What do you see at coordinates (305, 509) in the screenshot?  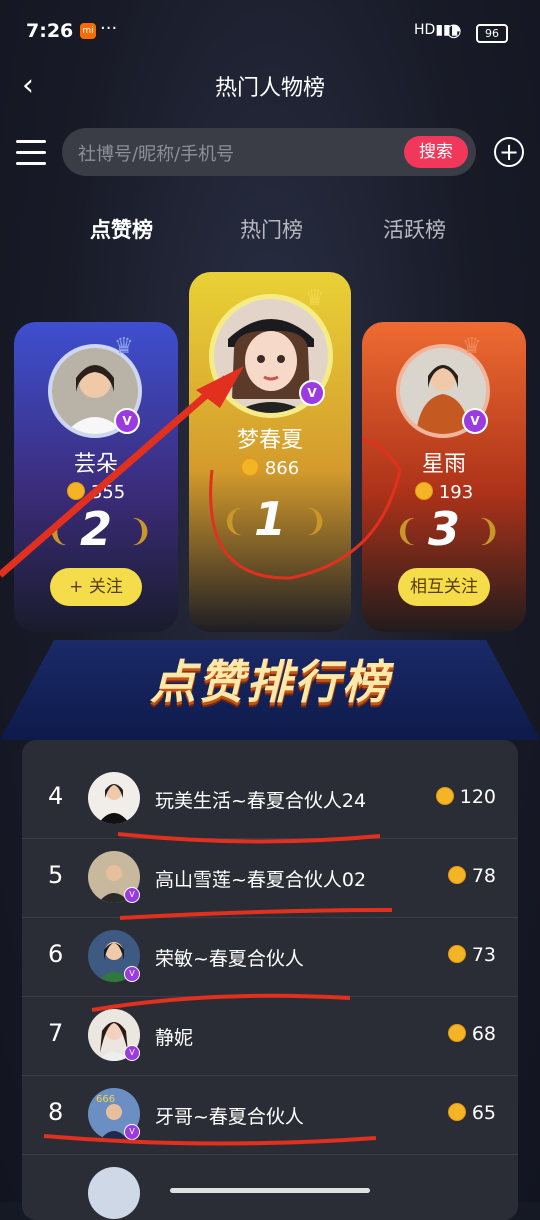 I see `annotation-circle` at bounding box center [305, 509].